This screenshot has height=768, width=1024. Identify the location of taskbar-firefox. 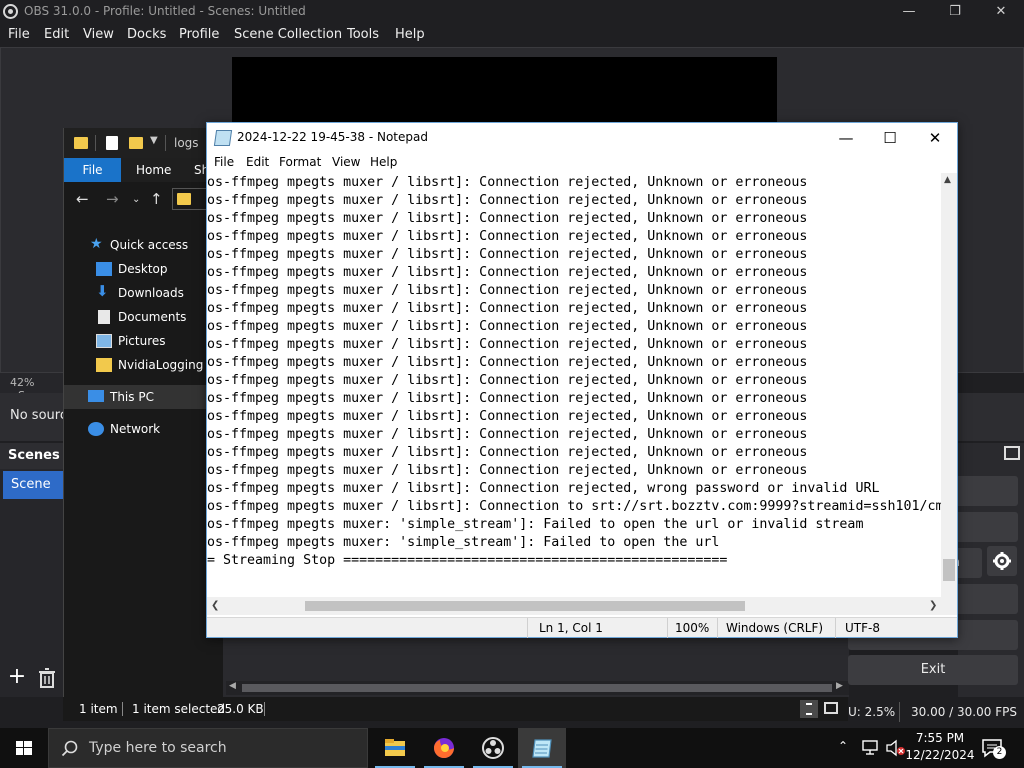
(444, 748).